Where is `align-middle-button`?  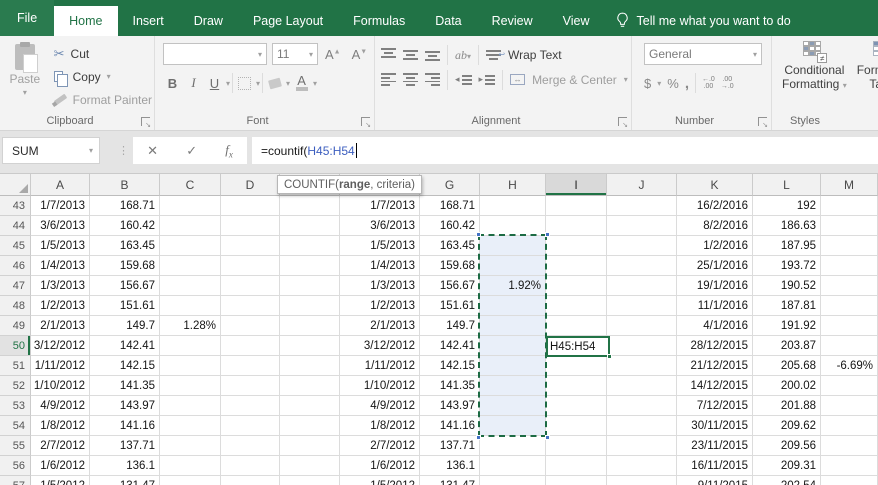 align-middle-button is located at coordinates (410, 54).